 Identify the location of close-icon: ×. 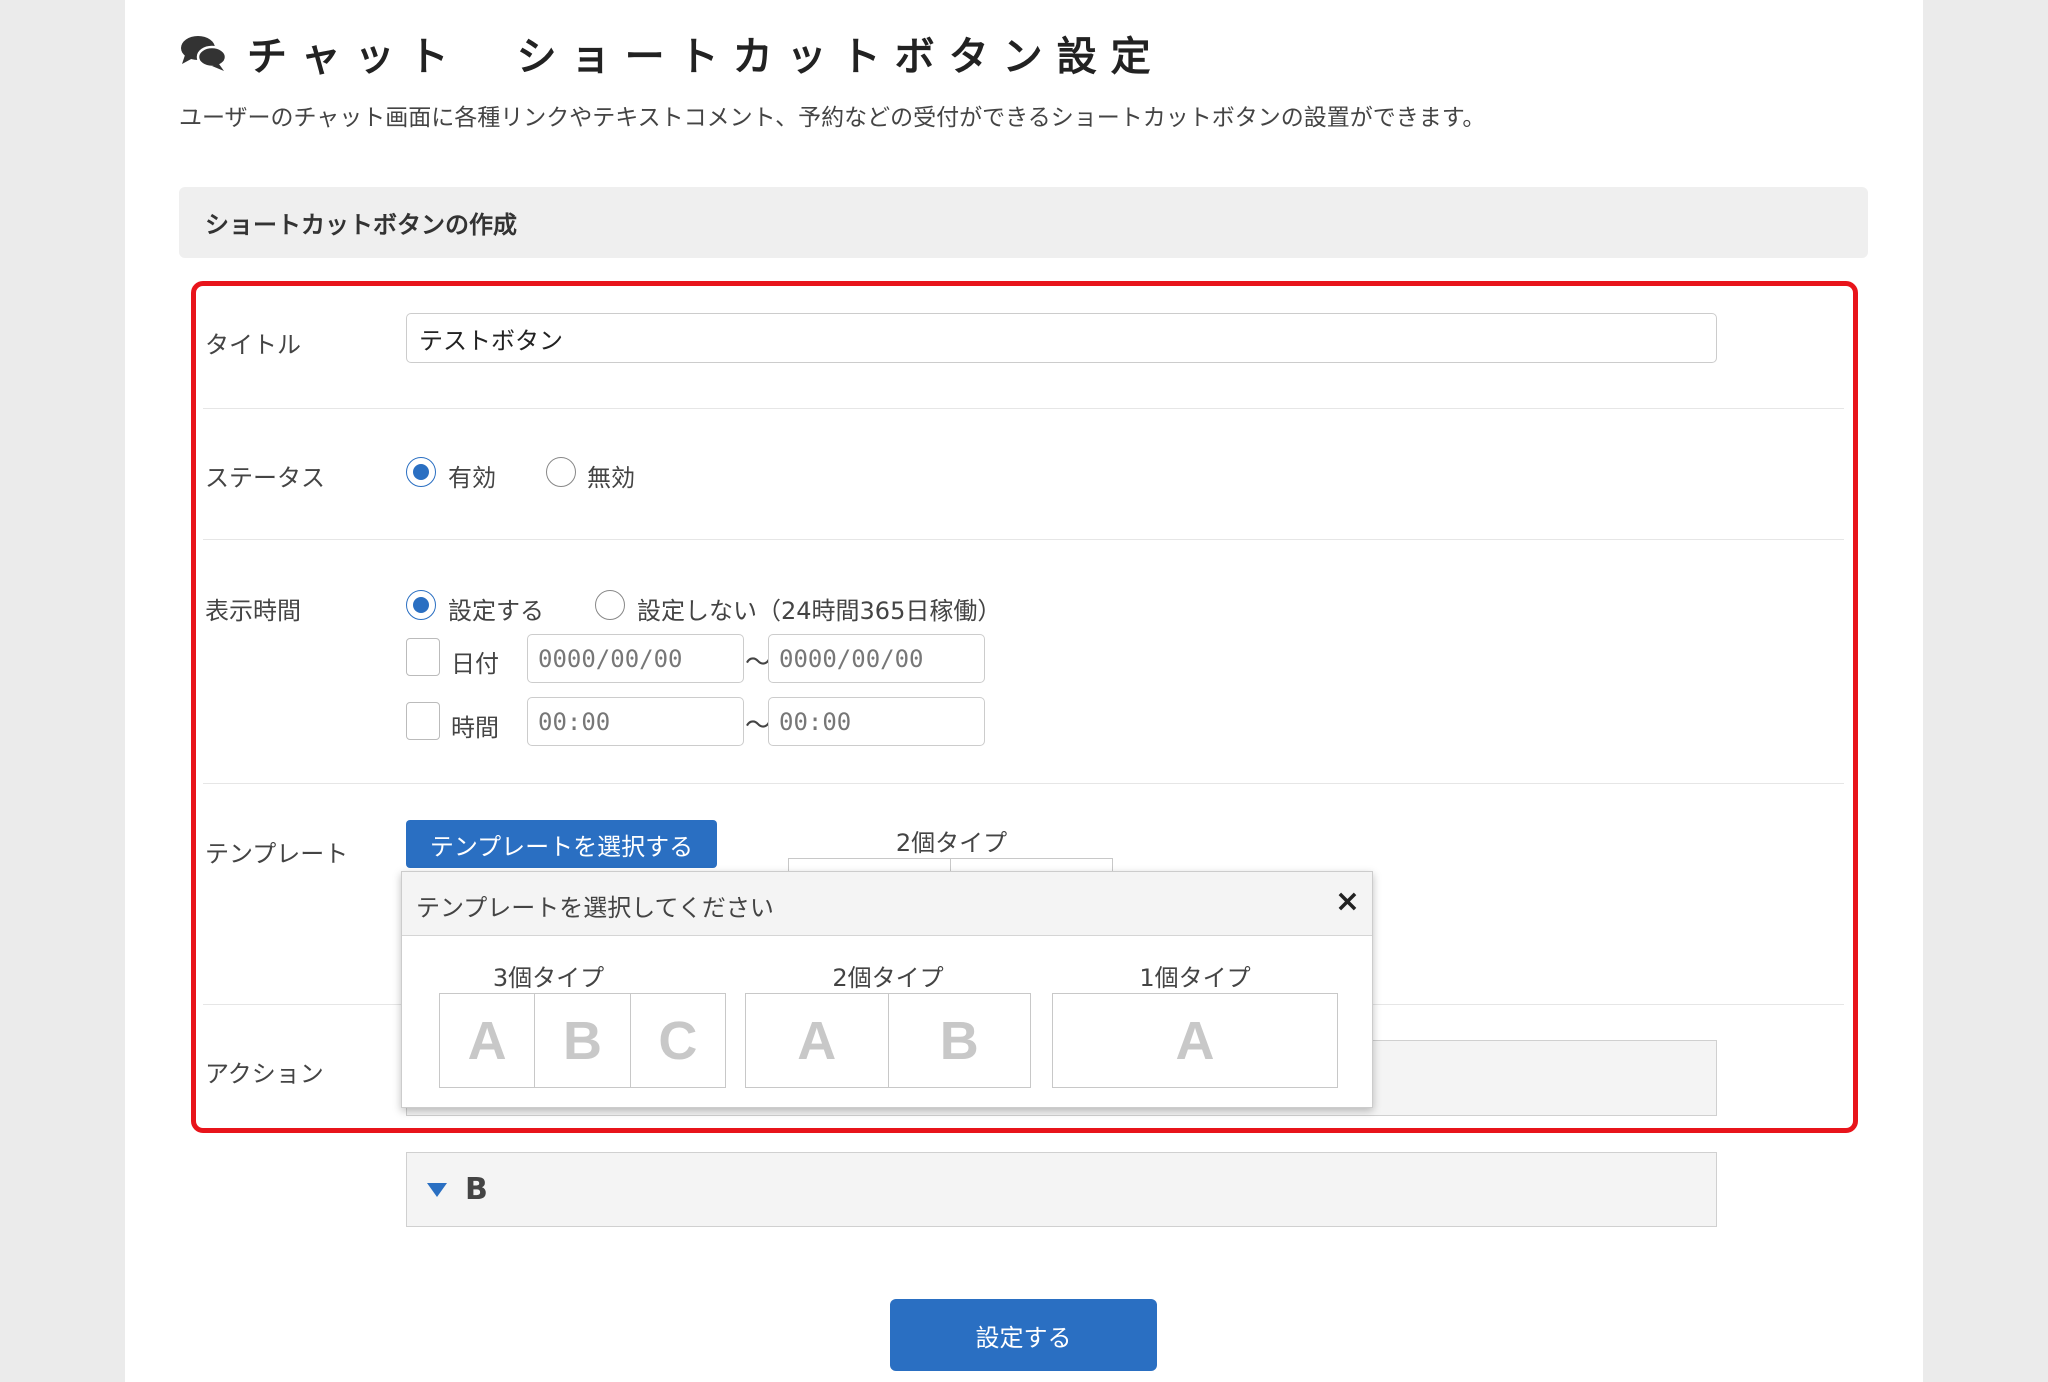
(1347, 901).